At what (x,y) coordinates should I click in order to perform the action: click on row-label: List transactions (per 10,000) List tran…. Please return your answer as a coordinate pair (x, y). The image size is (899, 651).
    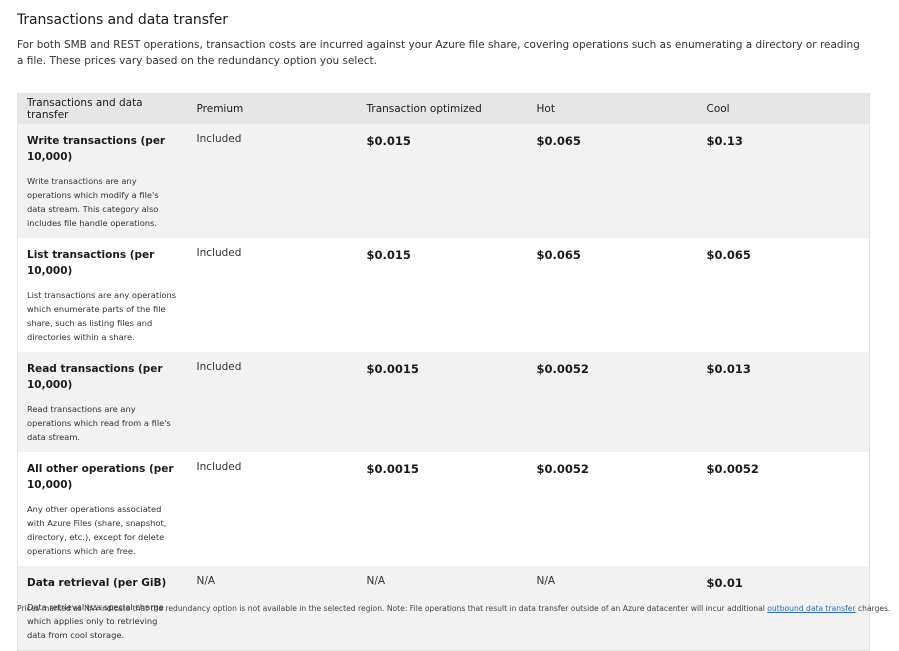
    Looking at the image, I should click on (103, 295).